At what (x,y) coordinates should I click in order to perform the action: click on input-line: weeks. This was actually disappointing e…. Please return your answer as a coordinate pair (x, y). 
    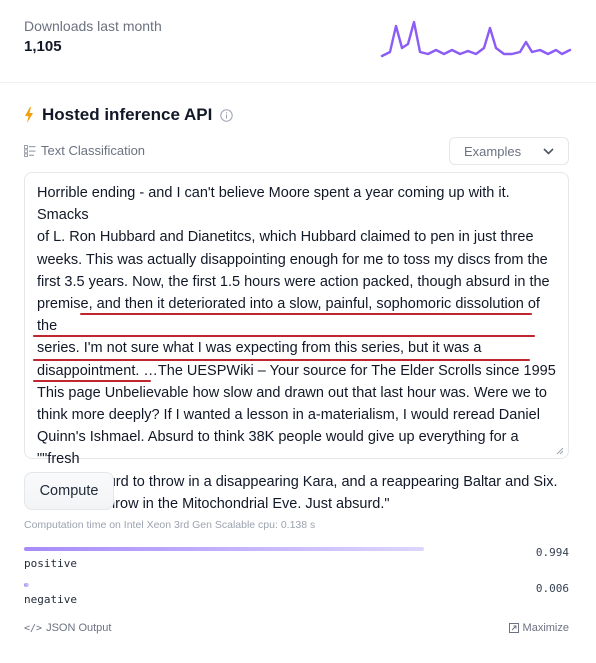
    Looking at the image, I should click on (292, 259).